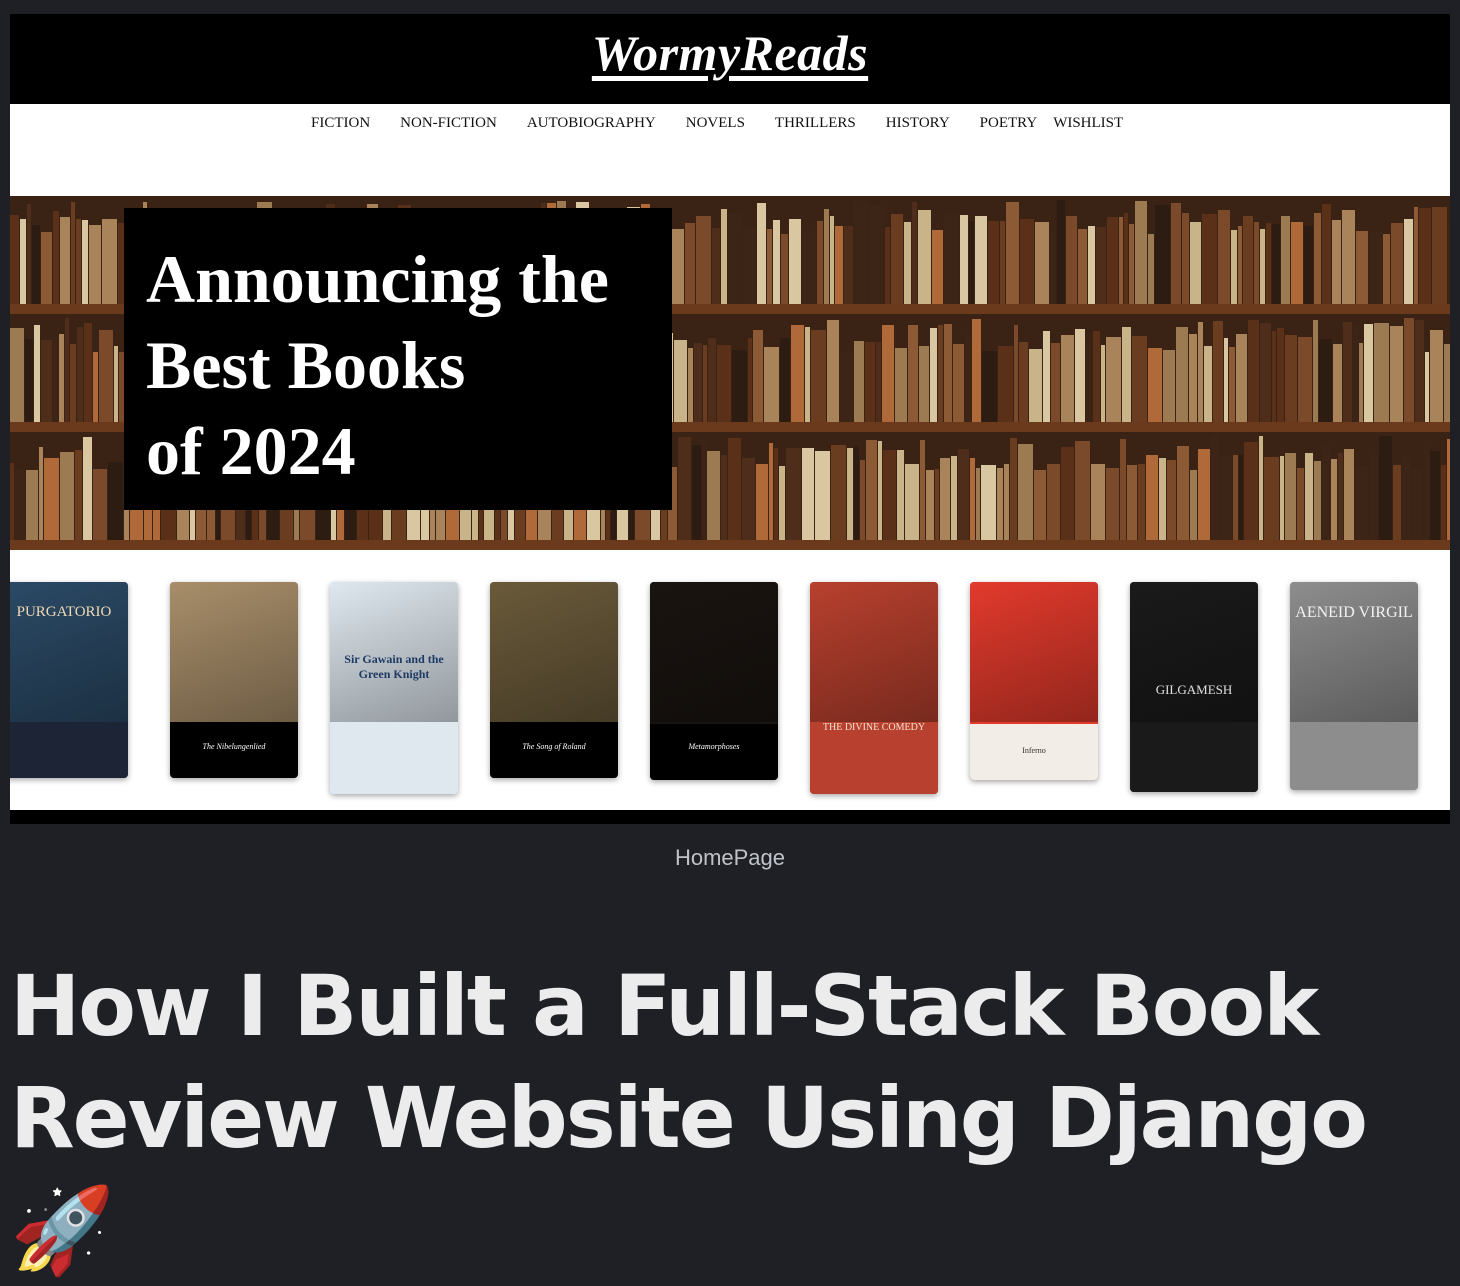 The width and height of the screenshot is (1460, 1286). Describe the element at coordinates (448, 123) in the screenshot. I see `nav-non-fiction: NON-FICTION` at that location.